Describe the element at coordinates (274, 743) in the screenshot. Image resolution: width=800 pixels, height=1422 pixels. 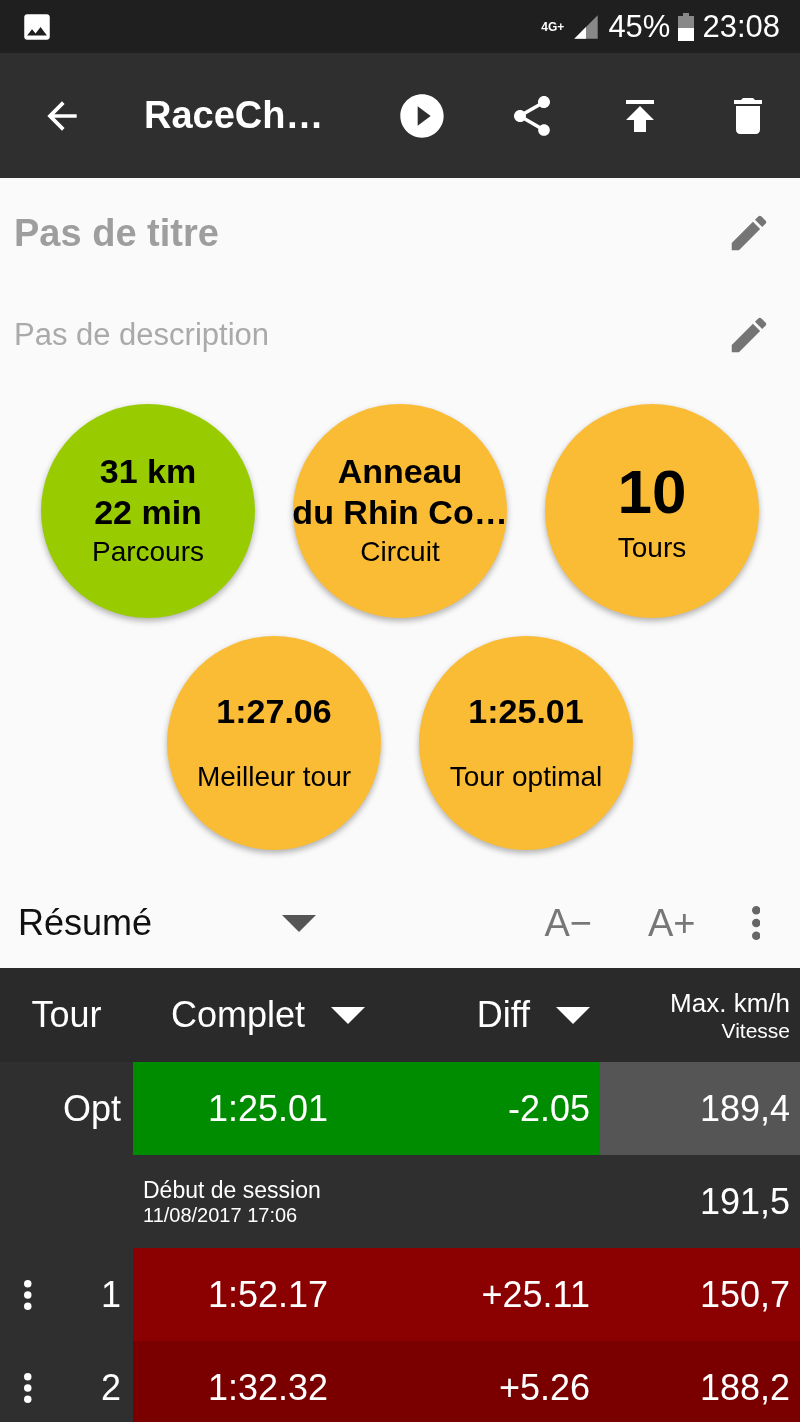
I see `stat-circle: 1:27.06 Meilleur tour` at that location.